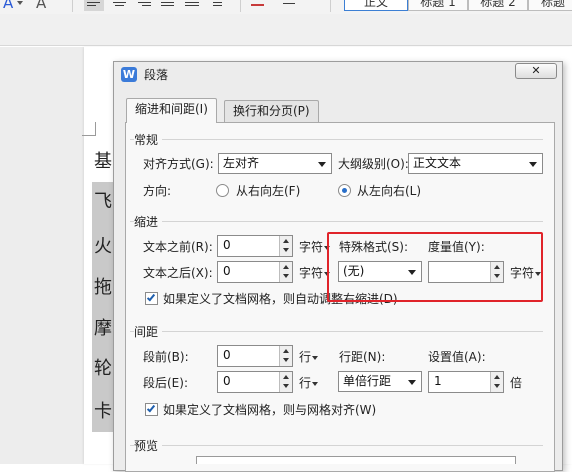 This screenshot has width=572, height=472. Describe the element at coordinates (129, 74) in the screenshot. I see `app-icon: W` at that location.